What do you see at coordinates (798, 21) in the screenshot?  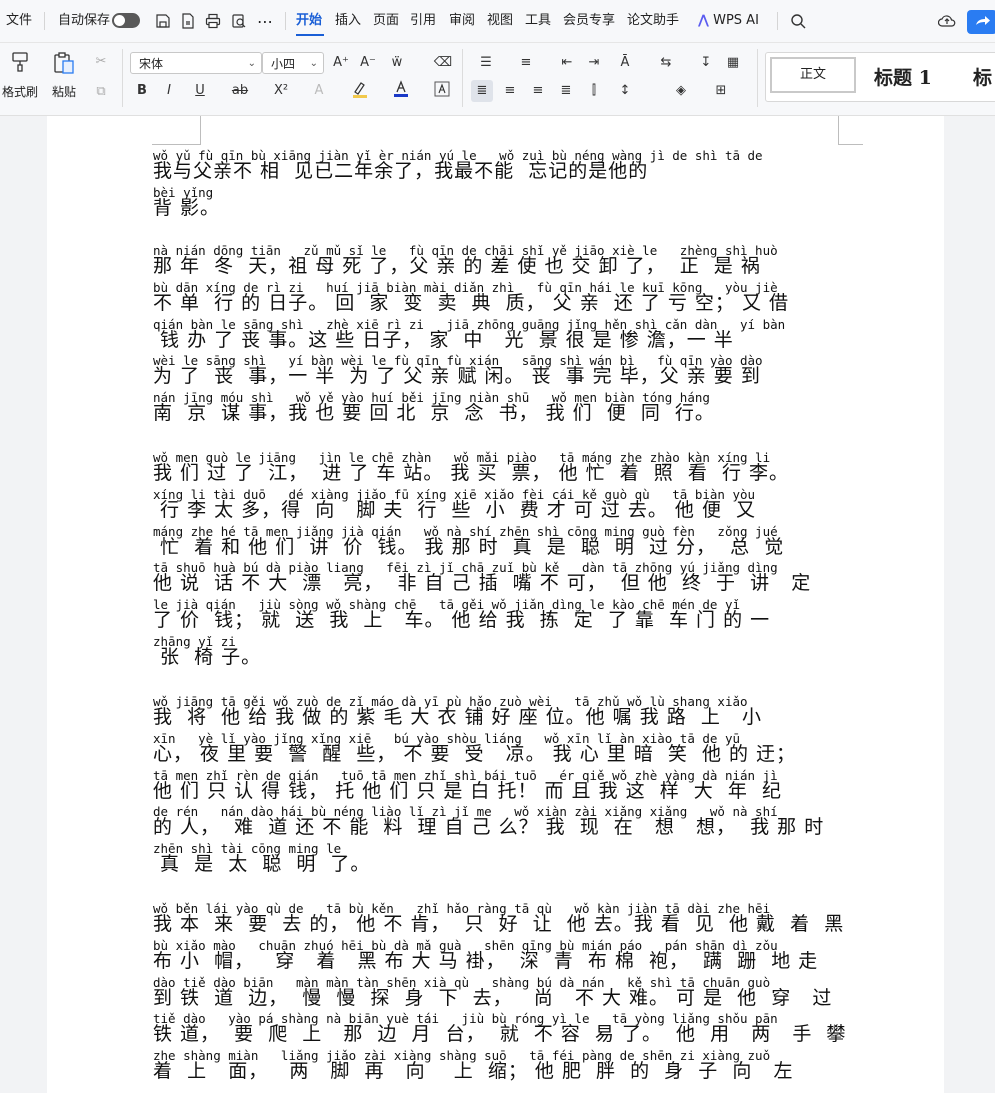 I see `search-icon` at bounding box center [798, 21].